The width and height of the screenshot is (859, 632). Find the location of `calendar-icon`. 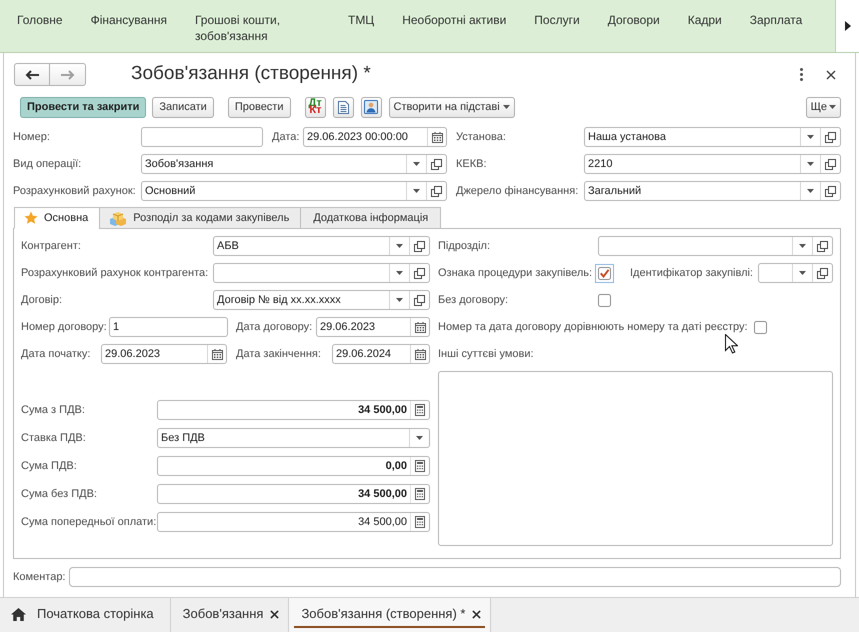

calendar-icon is located at coordinates (420, 327).